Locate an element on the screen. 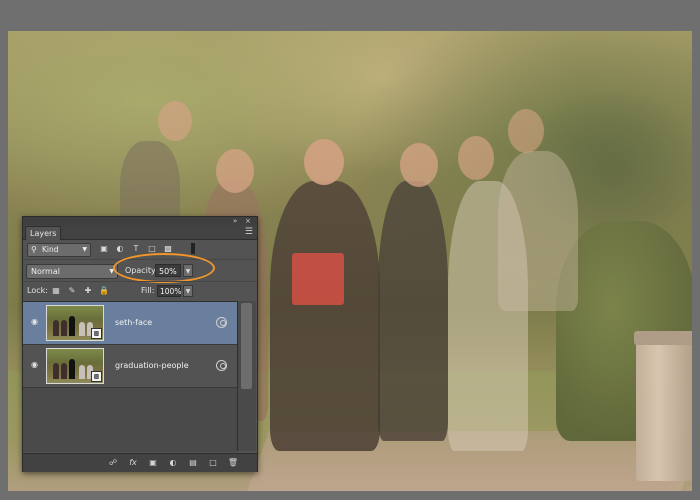 The width and height of the screenshot is (700, 500). tab-layers: Layers is located at coordinates (43, 233).